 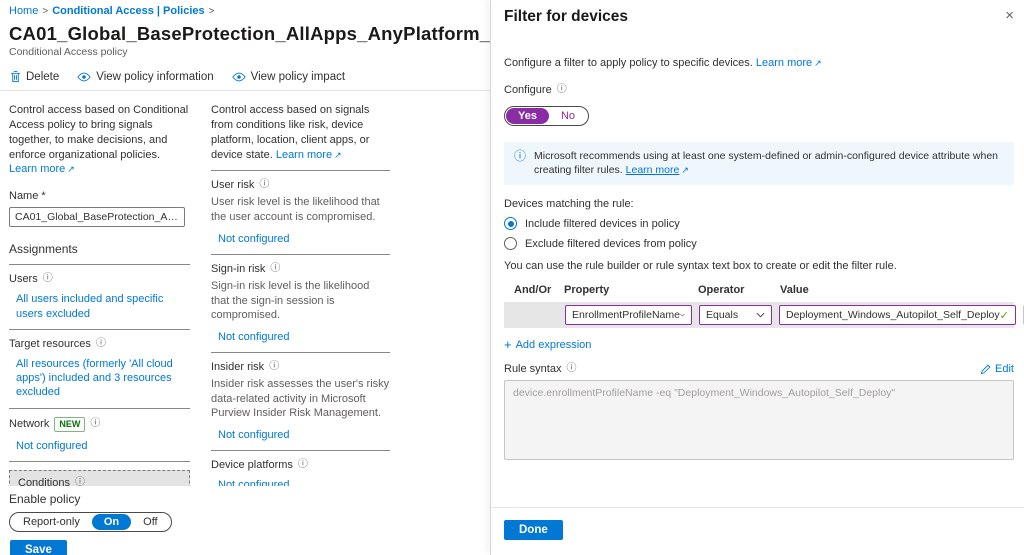 What do you see at coordinates (50, 343) in the screenshot?
I see `target-resources-label: Target resources` at bounding box center [50, 343].